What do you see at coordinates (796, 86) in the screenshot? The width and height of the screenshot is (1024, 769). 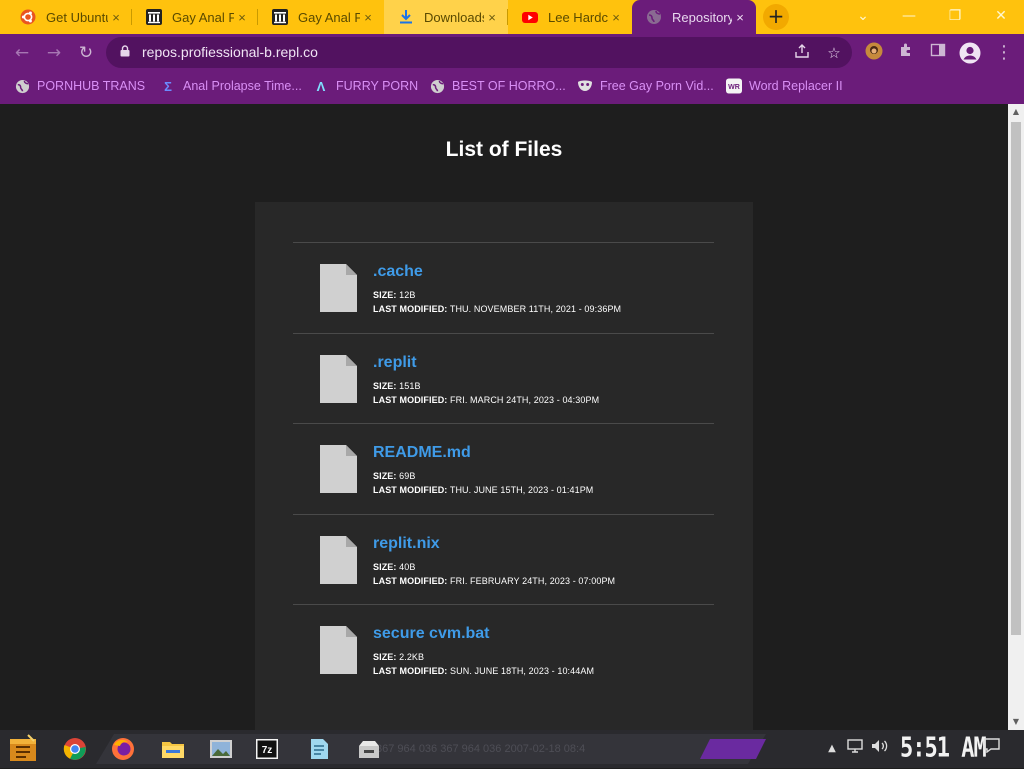 I see `bookmark-label: Word Replacer II` at bounding box center [796, 86].